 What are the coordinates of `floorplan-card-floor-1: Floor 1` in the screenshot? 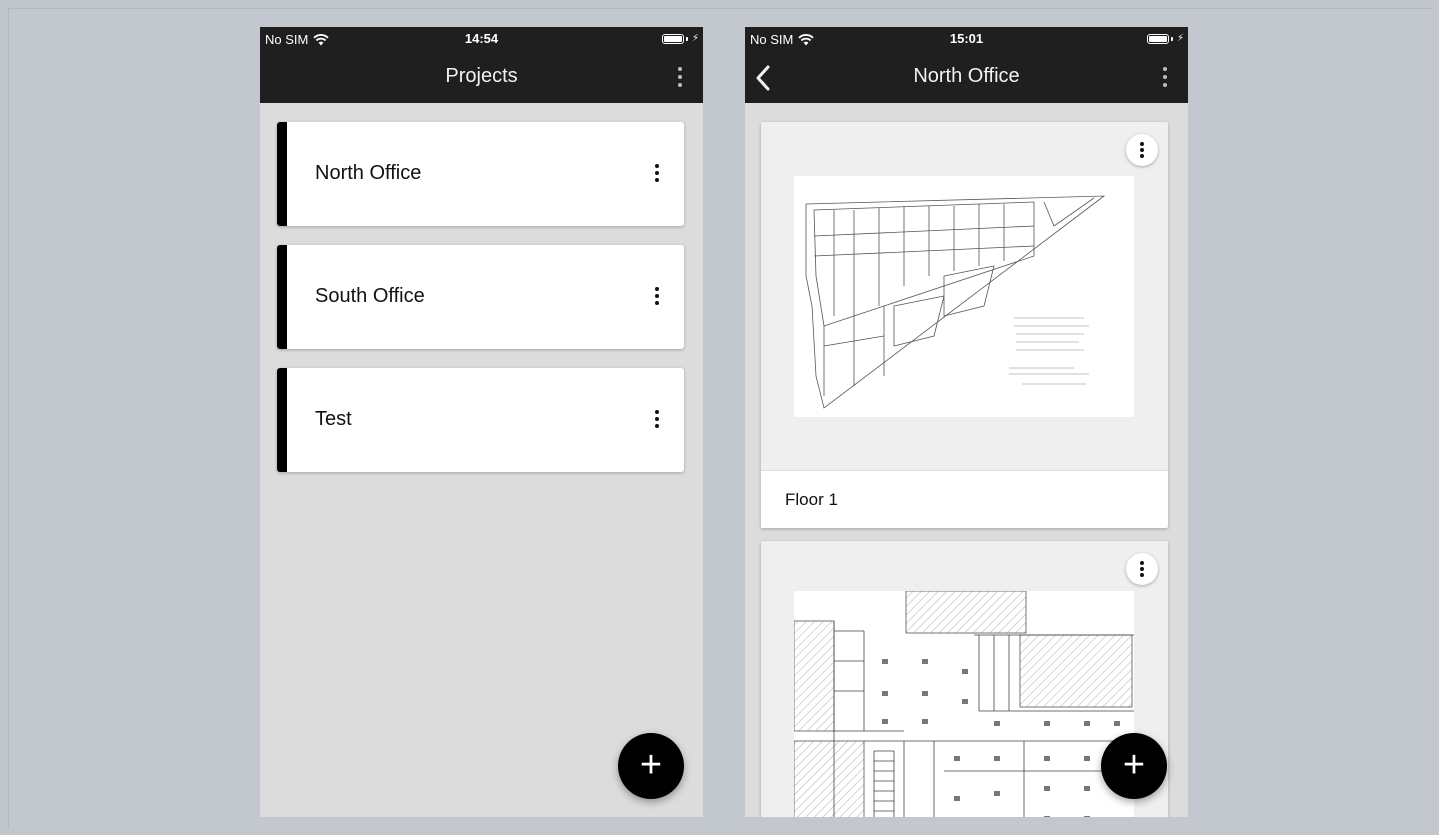 It's located at (964, 325).